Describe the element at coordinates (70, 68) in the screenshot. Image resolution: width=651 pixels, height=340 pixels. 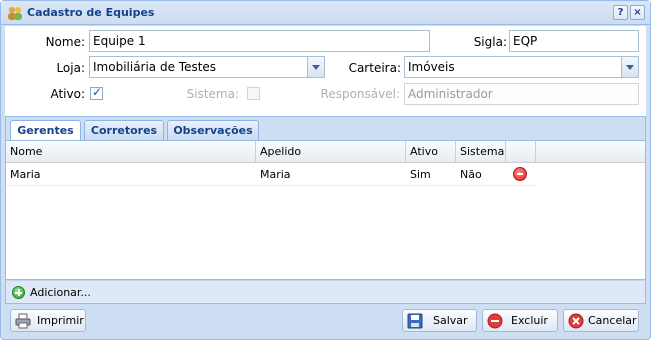
I see `loja-label: Loja:` at that location.